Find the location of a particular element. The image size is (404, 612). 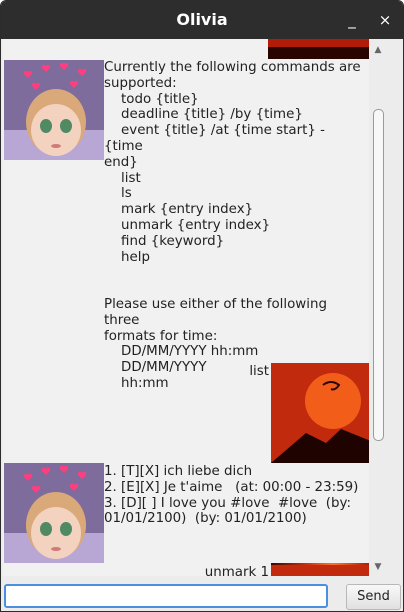

send-button: Send is located at coordinates (373, 597).